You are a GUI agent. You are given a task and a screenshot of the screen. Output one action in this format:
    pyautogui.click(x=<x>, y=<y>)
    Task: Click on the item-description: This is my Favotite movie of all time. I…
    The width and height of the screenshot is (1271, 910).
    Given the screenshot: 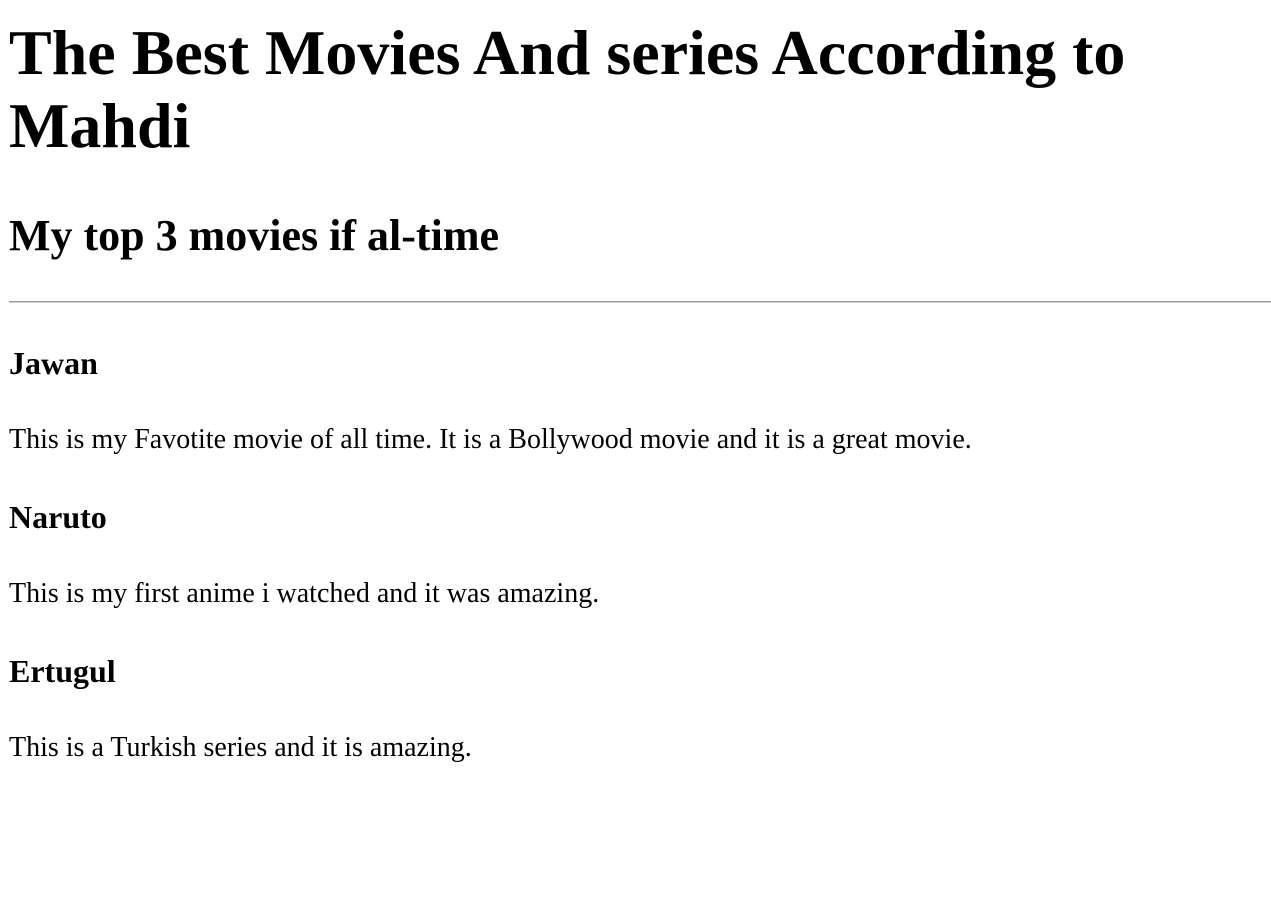 What is the action you would take?
    pyautogui.click(x=490, y=439)
    